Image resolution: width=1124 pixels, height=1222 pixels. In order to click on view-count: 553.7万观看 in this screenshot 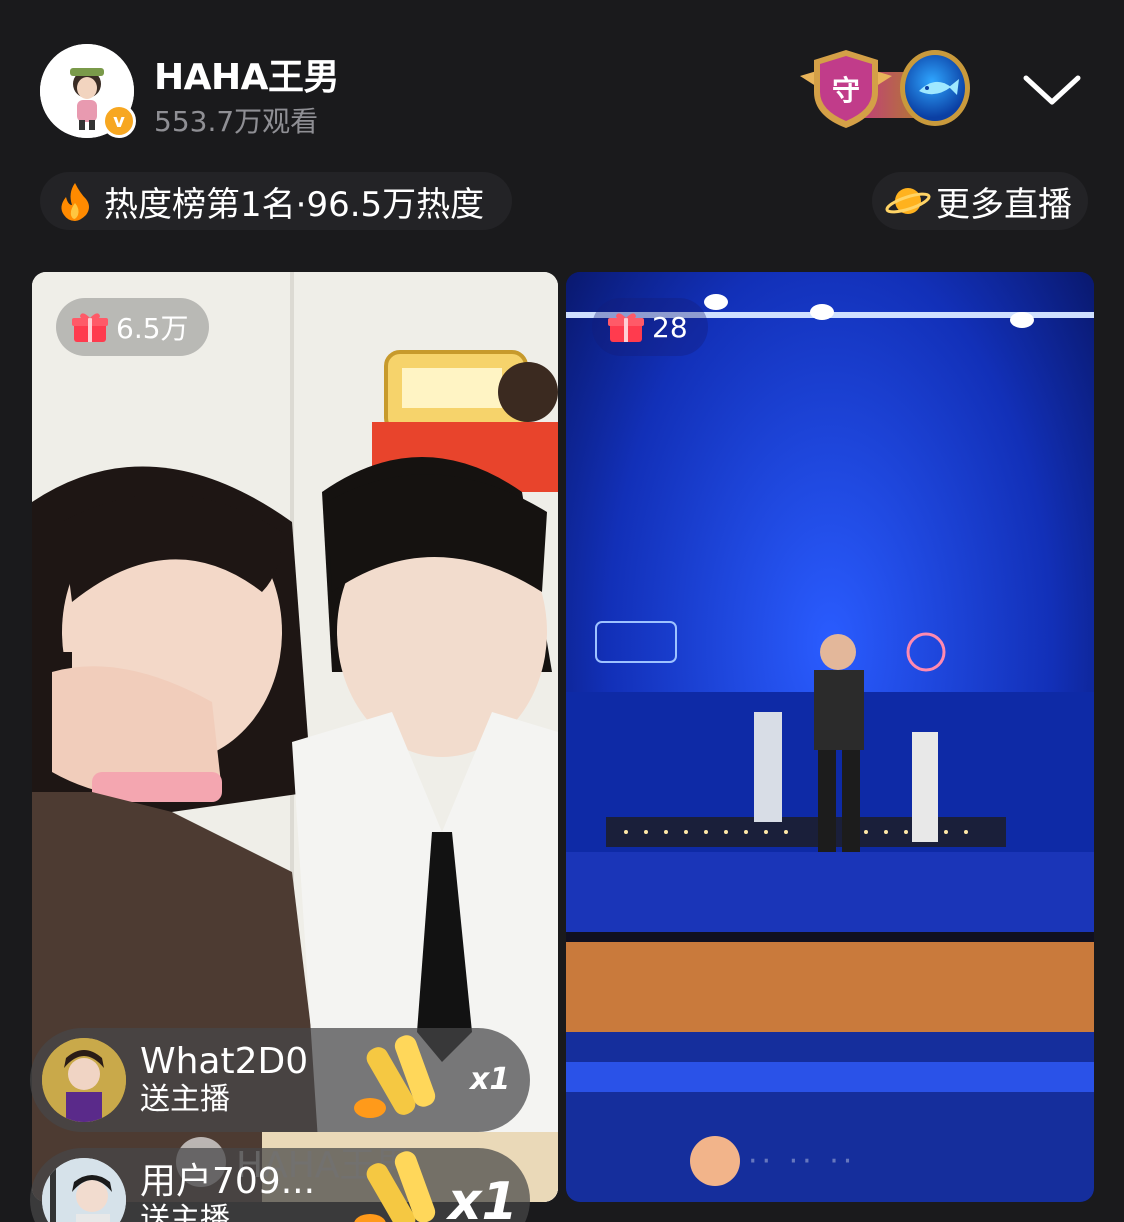, I will do `click(236, 121)`.